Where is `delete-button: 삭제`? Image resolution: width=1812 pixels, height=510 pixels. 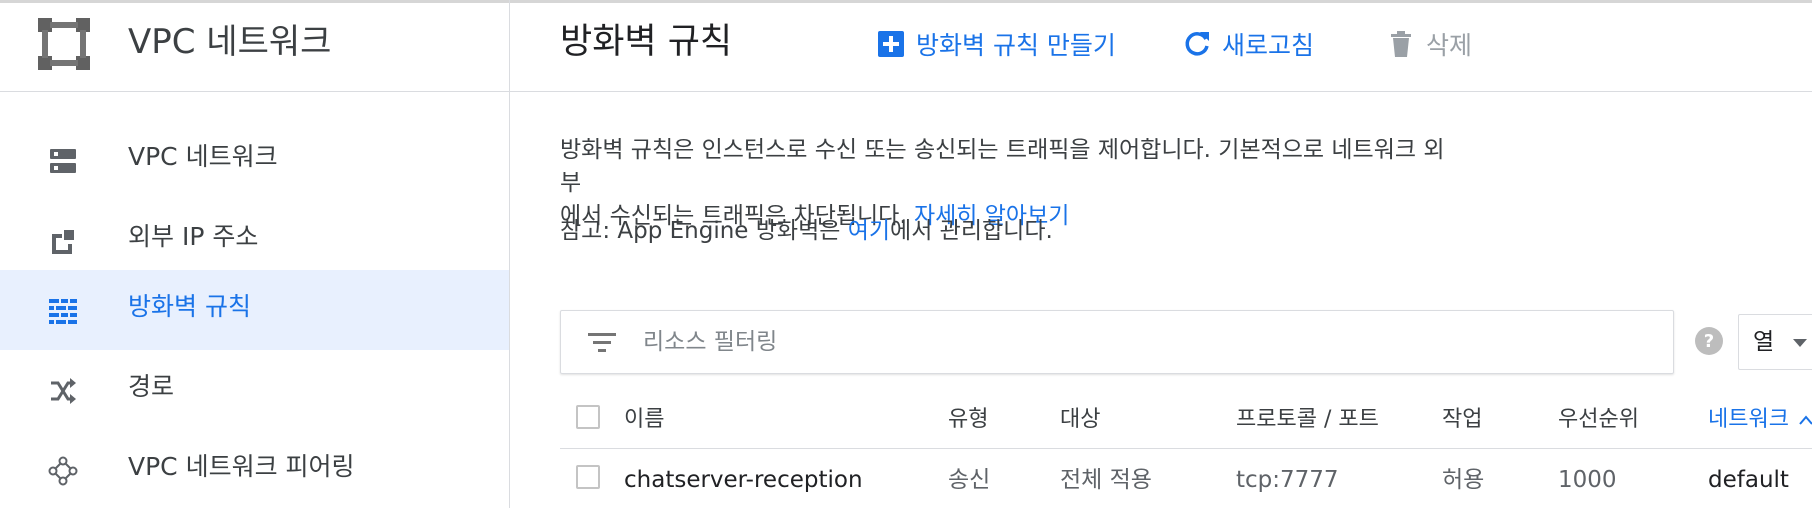
delete-button: 삭제 is located at coordinates (1429, 44).